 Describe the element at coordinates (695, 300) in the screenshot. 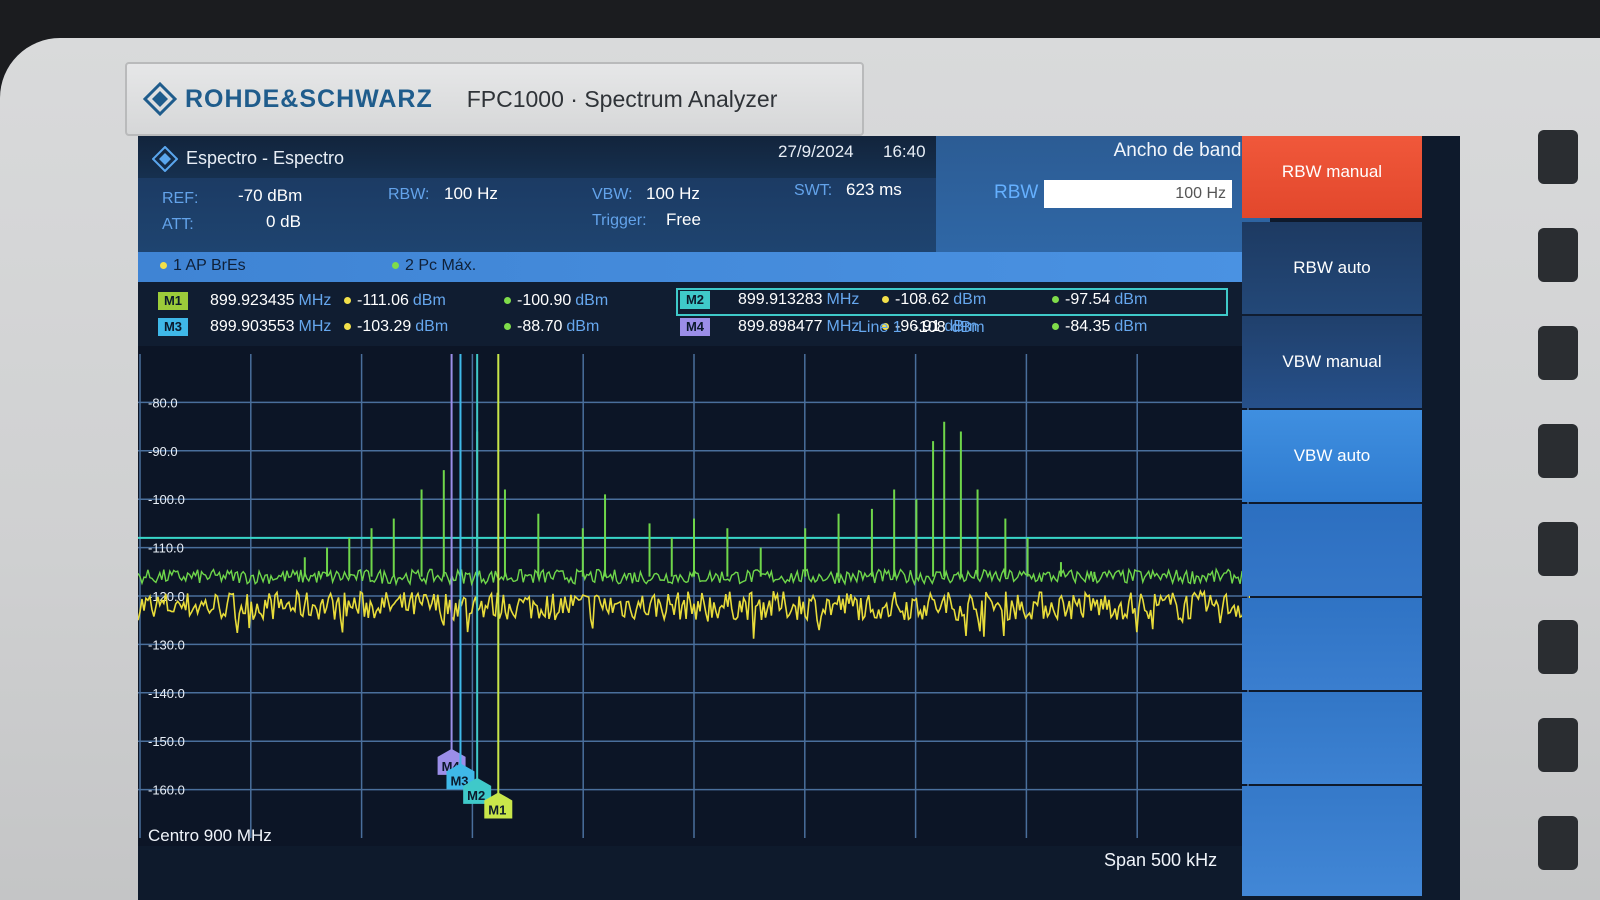

I see `marker-m2-tag: M2` at that location.